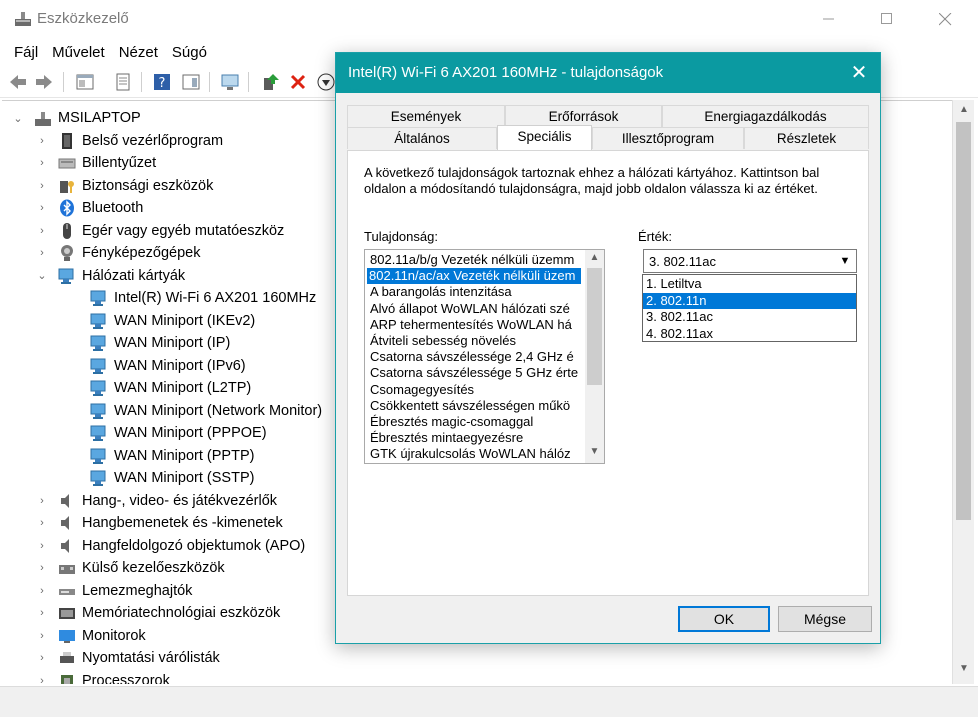  What do you see at coordinates (749, 284) in the screenshot?
I see `value-option: 1. Letiltva` at bounding box center [749, 284].